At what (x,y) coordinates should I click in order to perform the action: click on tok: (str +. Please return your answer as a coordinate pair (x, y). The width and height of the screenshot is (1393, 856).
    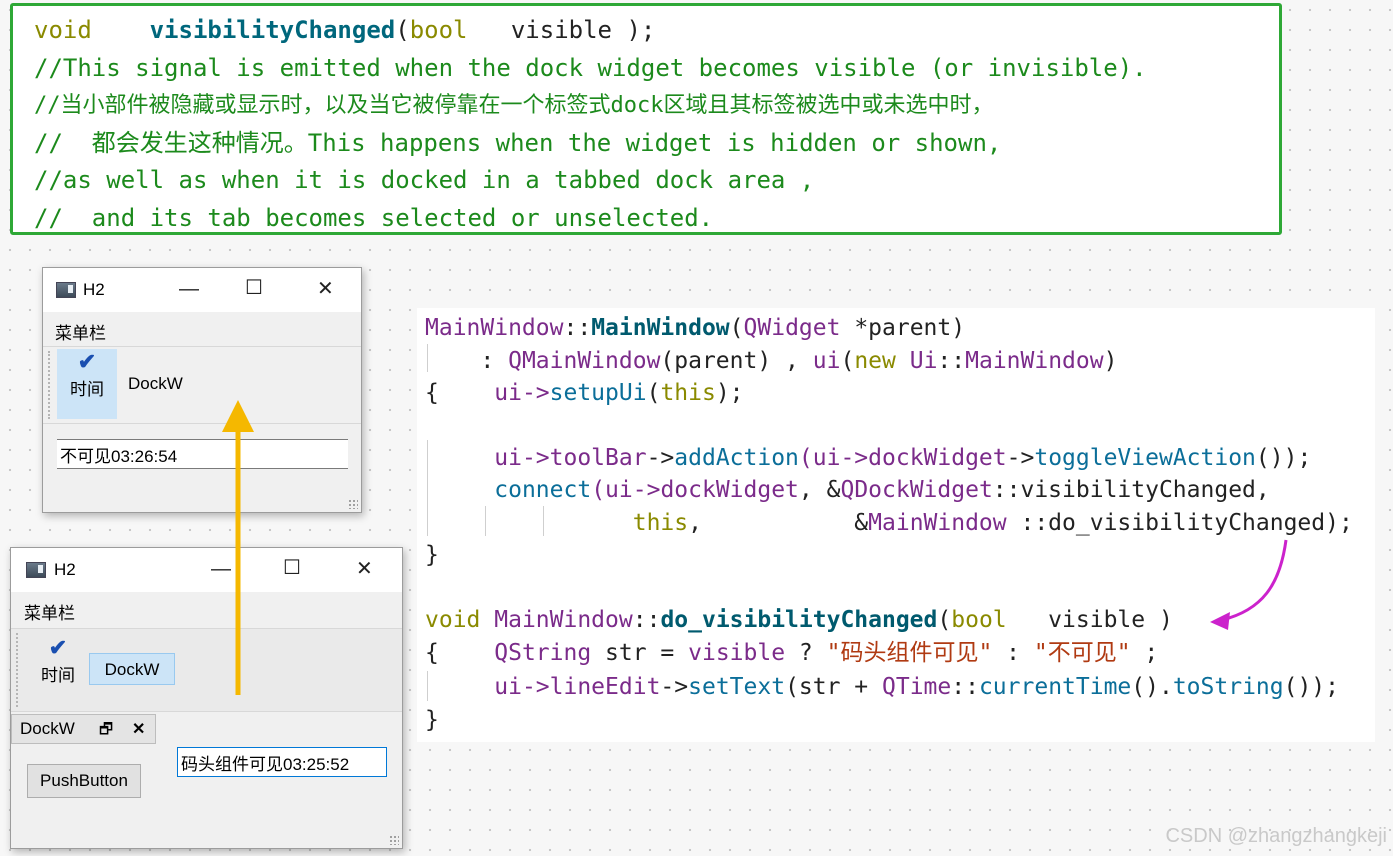
    Looking at the image, I should click on (833, 687).